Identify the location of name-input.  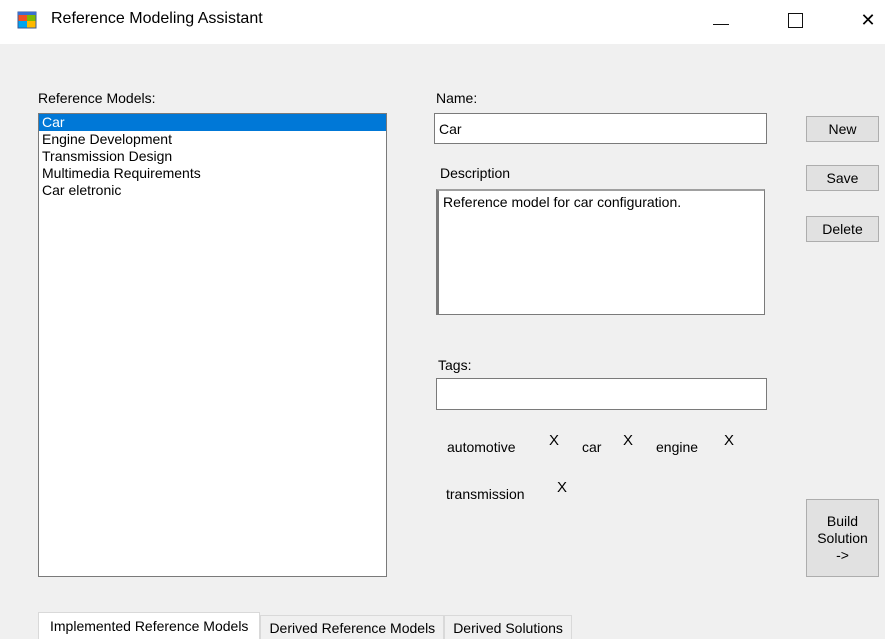
(600, 128).